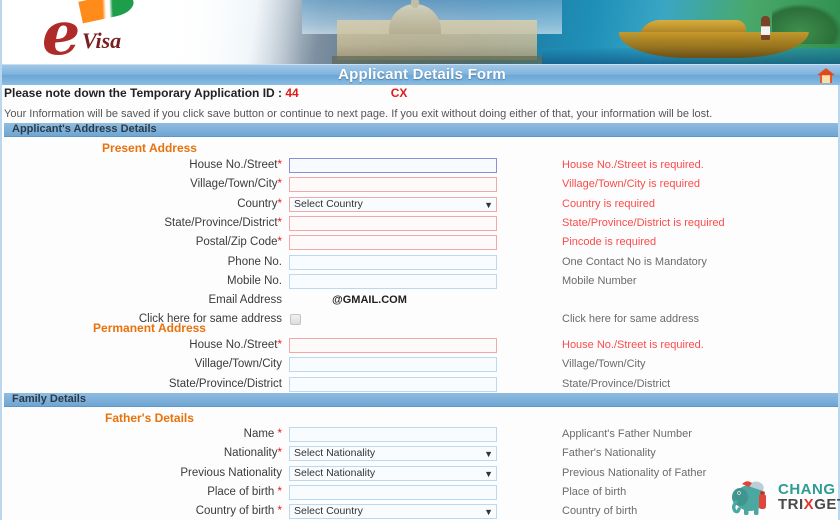 This screenshot has height=520, width=840. I want to click on present-address-field-label: Country*, so click(259, 203).